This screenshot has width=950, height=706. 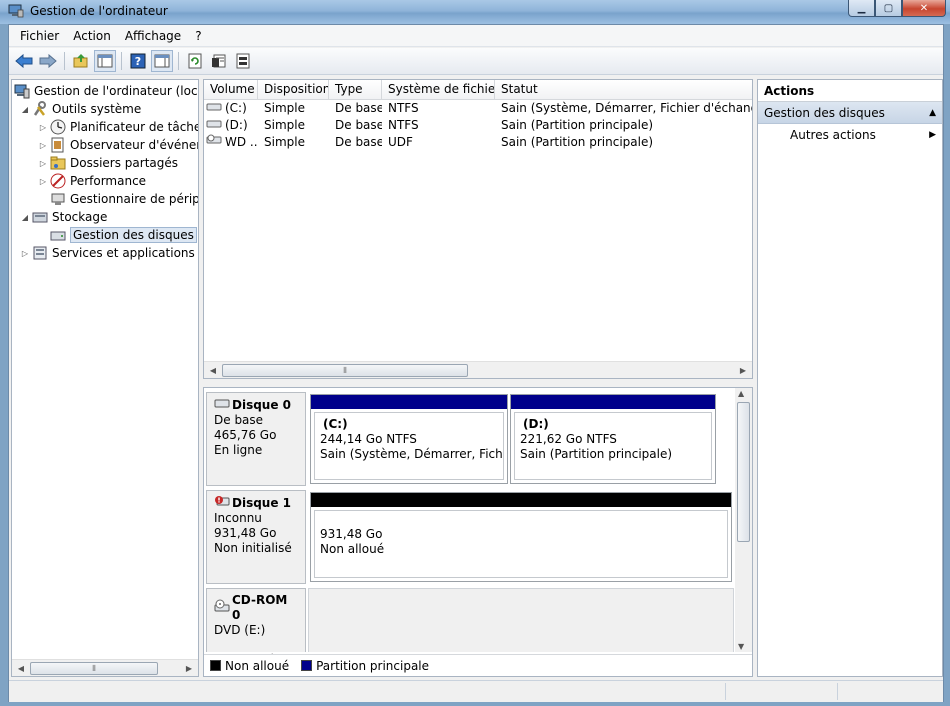 What do you see at coordinates (478, 383) in the screenshot?
I see `pane-splitter` at bounding box center [478, 383].